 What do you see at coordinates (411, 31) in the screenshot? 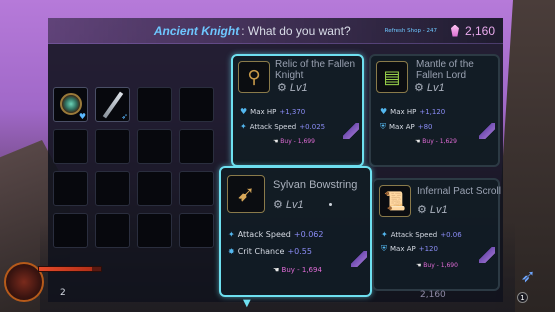
I see `refresh-shop-button: Refresh Shop - 247` at bounding box center [411, 31].